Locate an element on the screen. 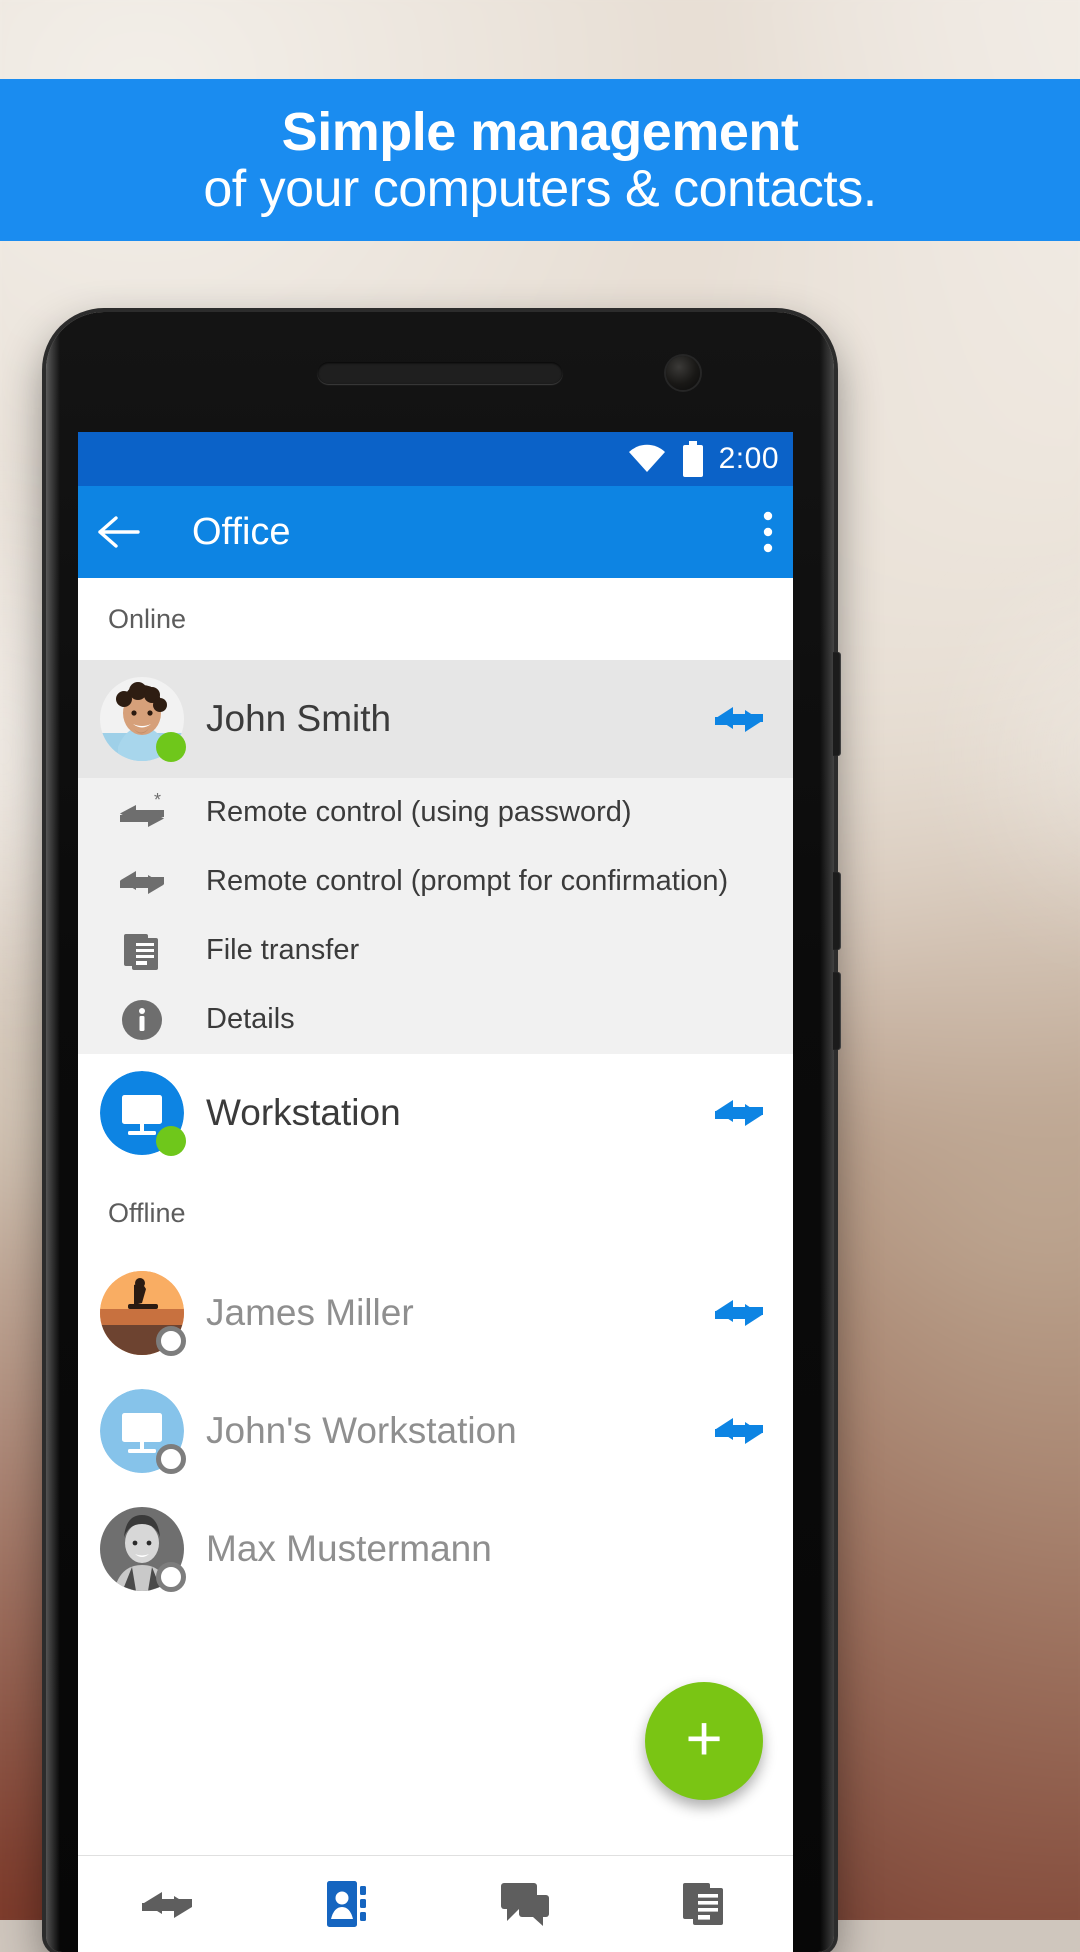  list-item-label: Workstation is located at coordinates (303, 1112).